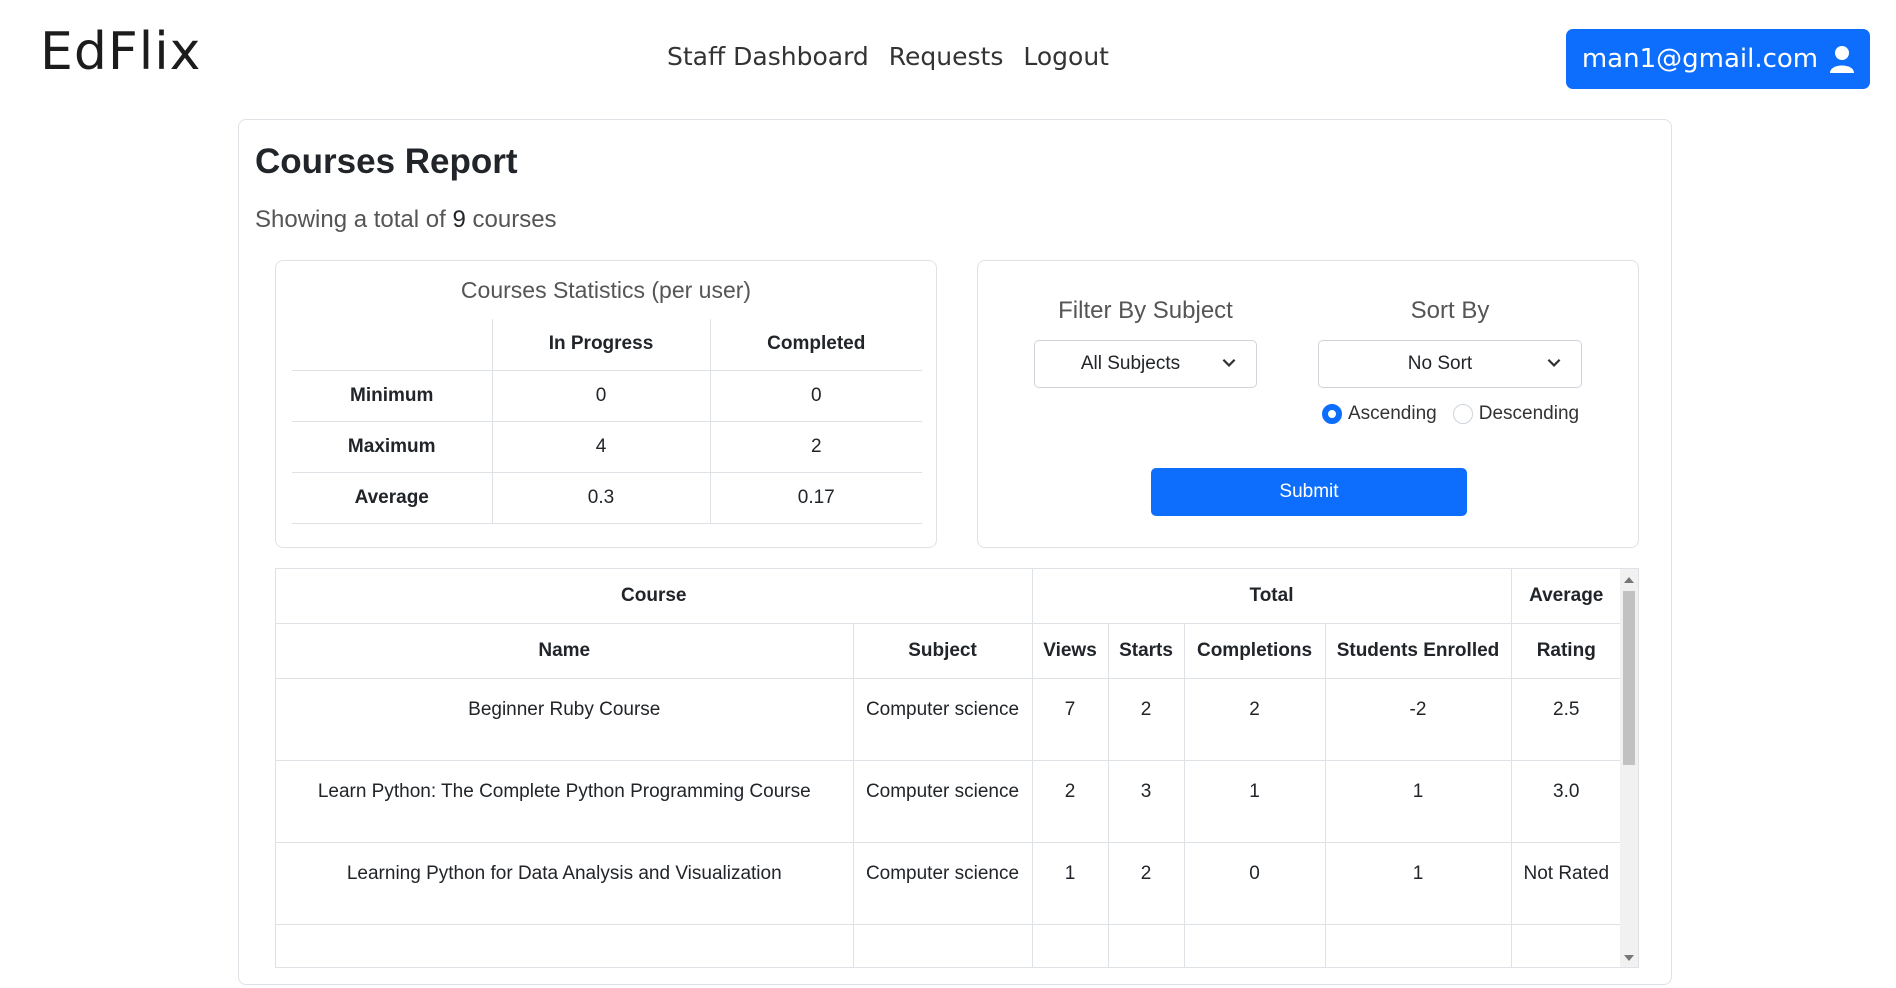 This screenshot has width=1896, height=988. What do you see at coordinates (654, 596) in the screenshot?
I see `group-header-course: Course` at bounding box center [654, 596].